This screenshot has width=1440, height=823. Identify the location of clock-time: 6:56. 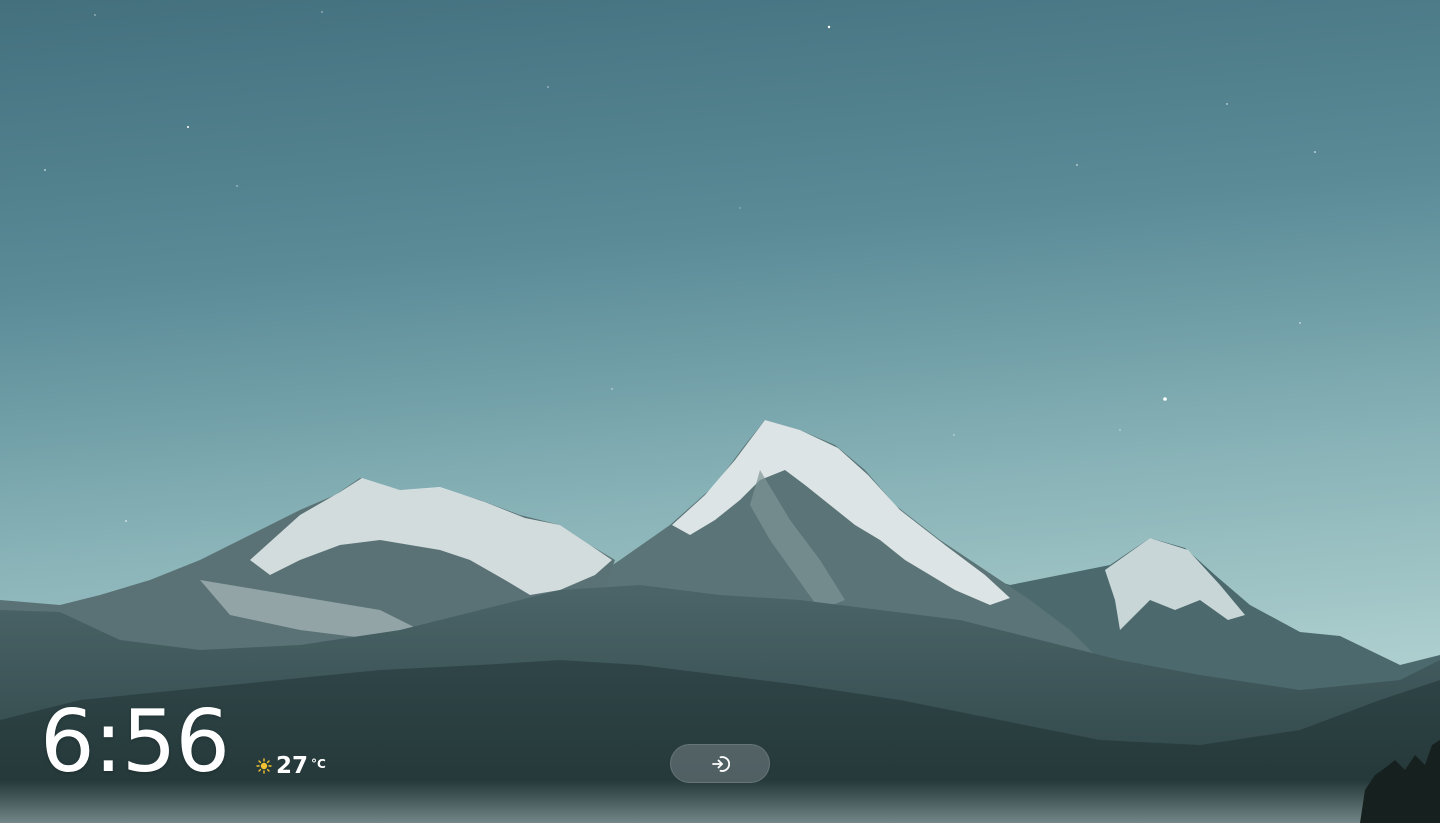
(135, 742).